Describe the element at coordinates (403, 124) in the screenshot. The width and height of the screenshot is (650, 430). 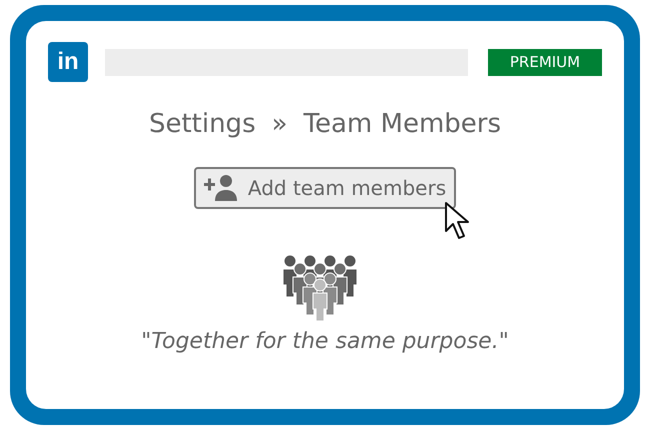
I see `breadcrumb-text: Team Members` at that location.